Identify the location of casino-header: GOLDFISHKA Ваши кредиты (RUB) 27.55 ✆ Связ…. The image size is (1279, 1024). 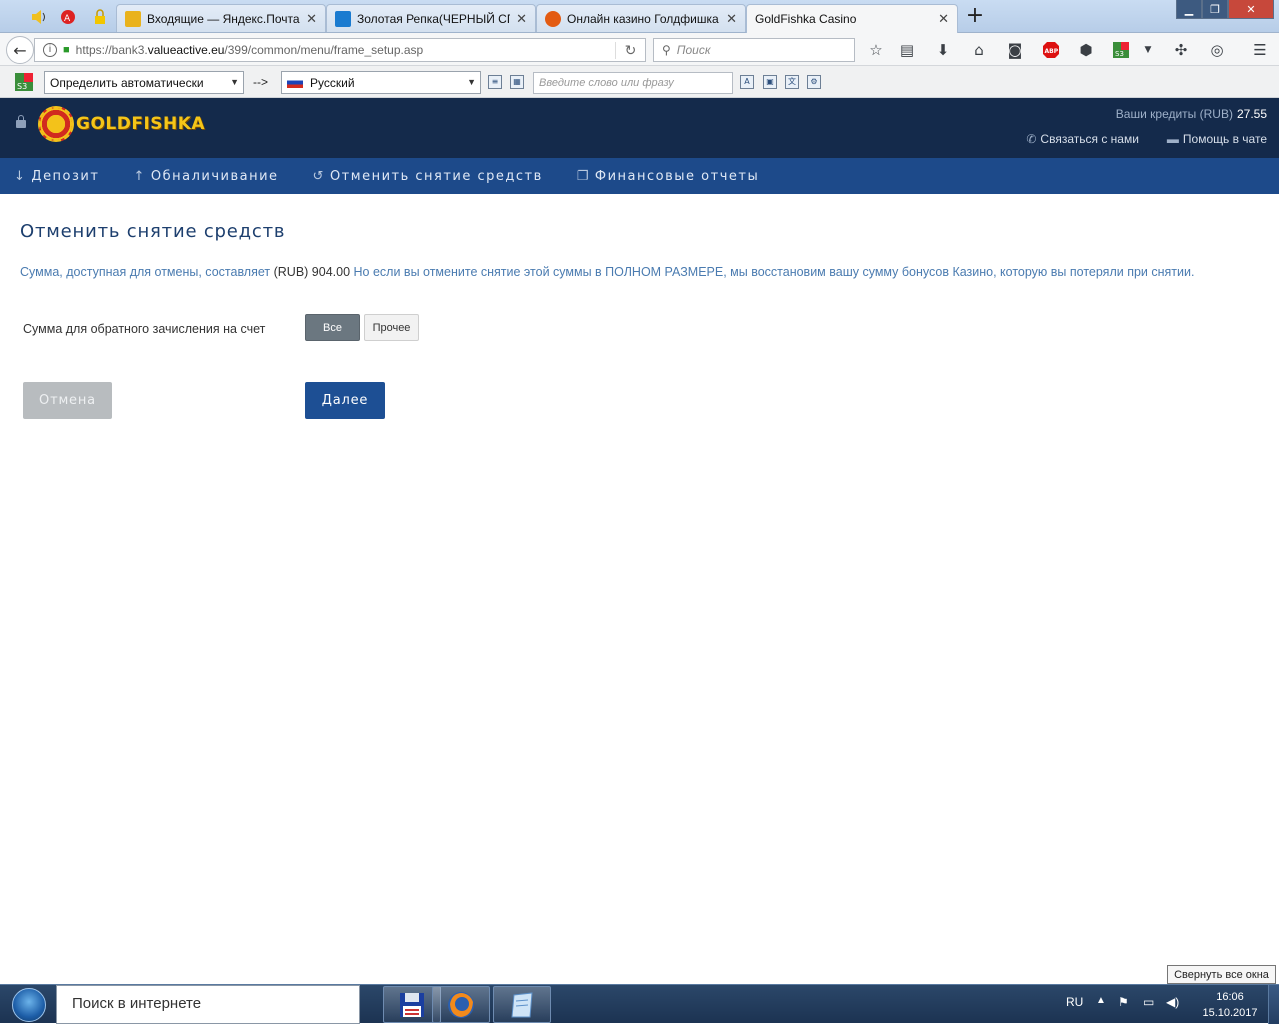
(639, 128).